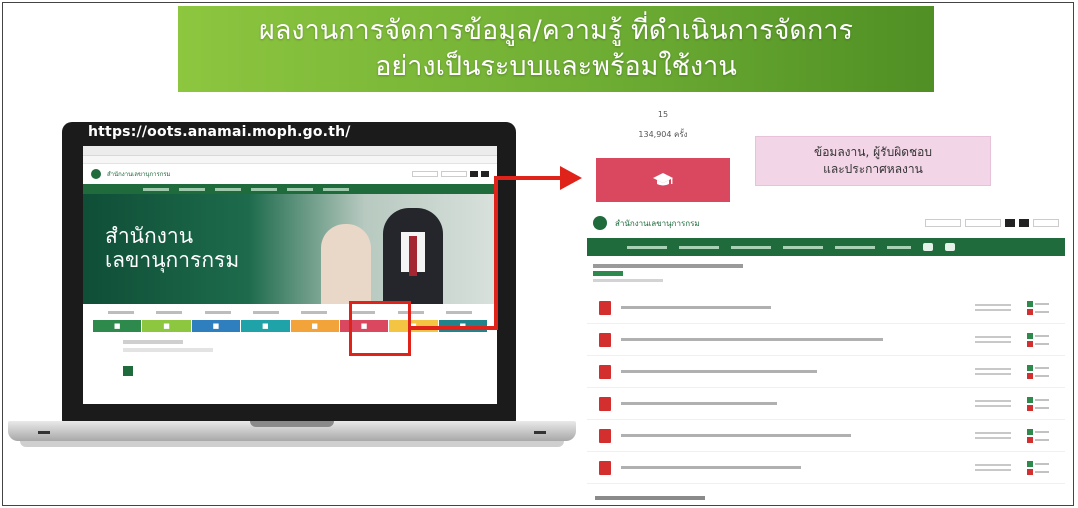 Image resolution: width=1078 pixels, height=508 pixels. What do you see at coordinates (650, 498) in the screenshot?
I see `page-footer-text` at bounding box center [650, 498].